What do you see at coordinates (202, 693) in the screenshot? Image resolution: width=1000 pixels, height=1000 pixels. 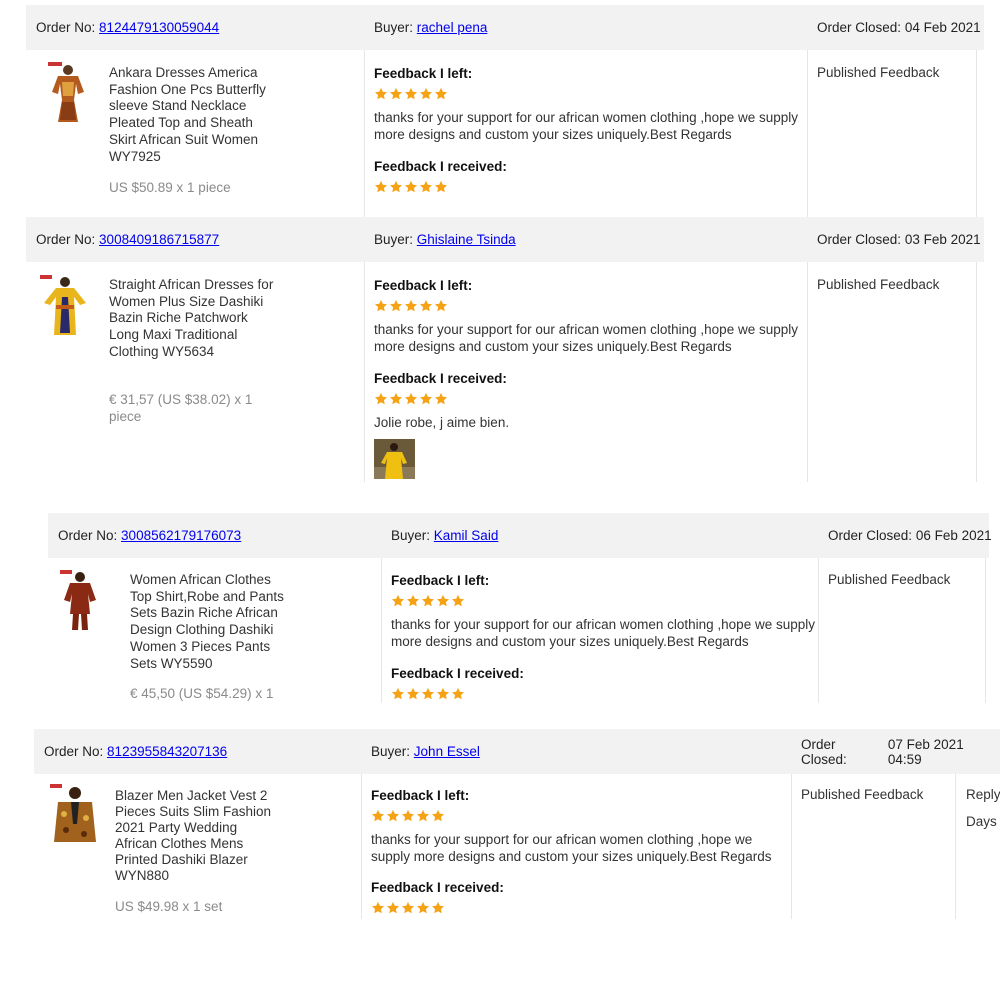 I see `product-price: € 45,50 (US $54.29) x 1` at bounding box center [202, 693].